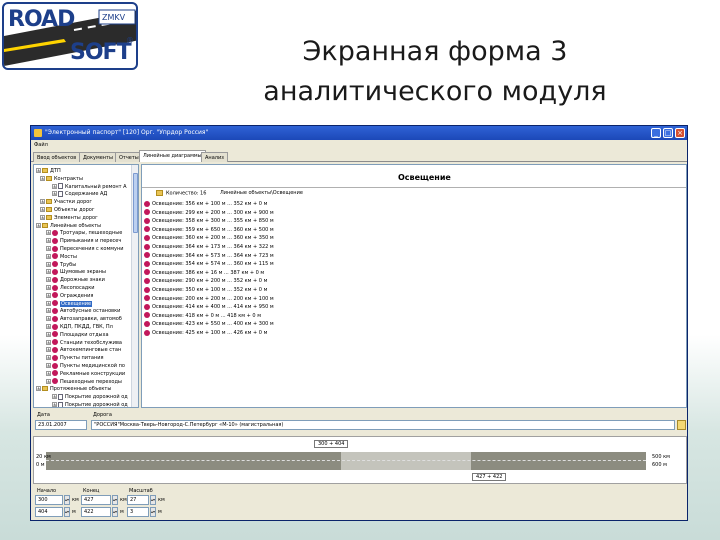 This screenshot has width=720, height=540. What do you see at coordinates (138, 500) in the screenshot?
I see `scale-km-field: 27` at bounding box center [138, 500].